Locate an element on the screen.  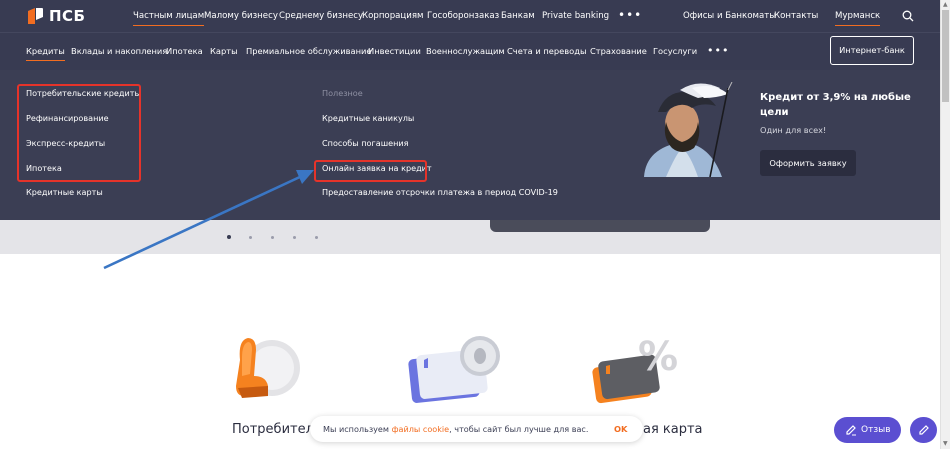
menu-military: Военнослужащим is located at coordinates (465, 52).